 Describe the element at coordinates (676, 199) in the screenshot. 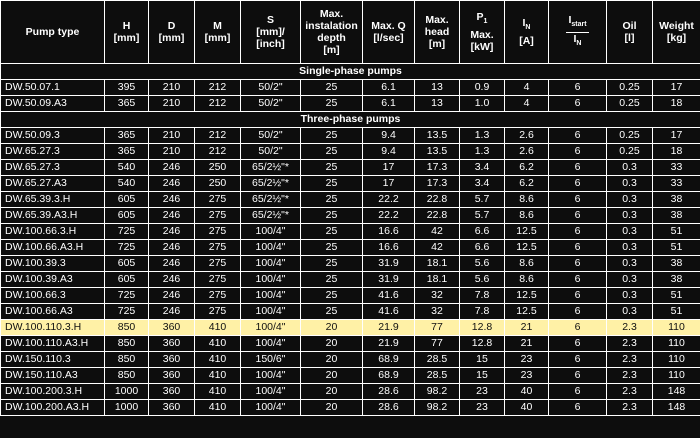

I see `cell-weight: 38` at that location.